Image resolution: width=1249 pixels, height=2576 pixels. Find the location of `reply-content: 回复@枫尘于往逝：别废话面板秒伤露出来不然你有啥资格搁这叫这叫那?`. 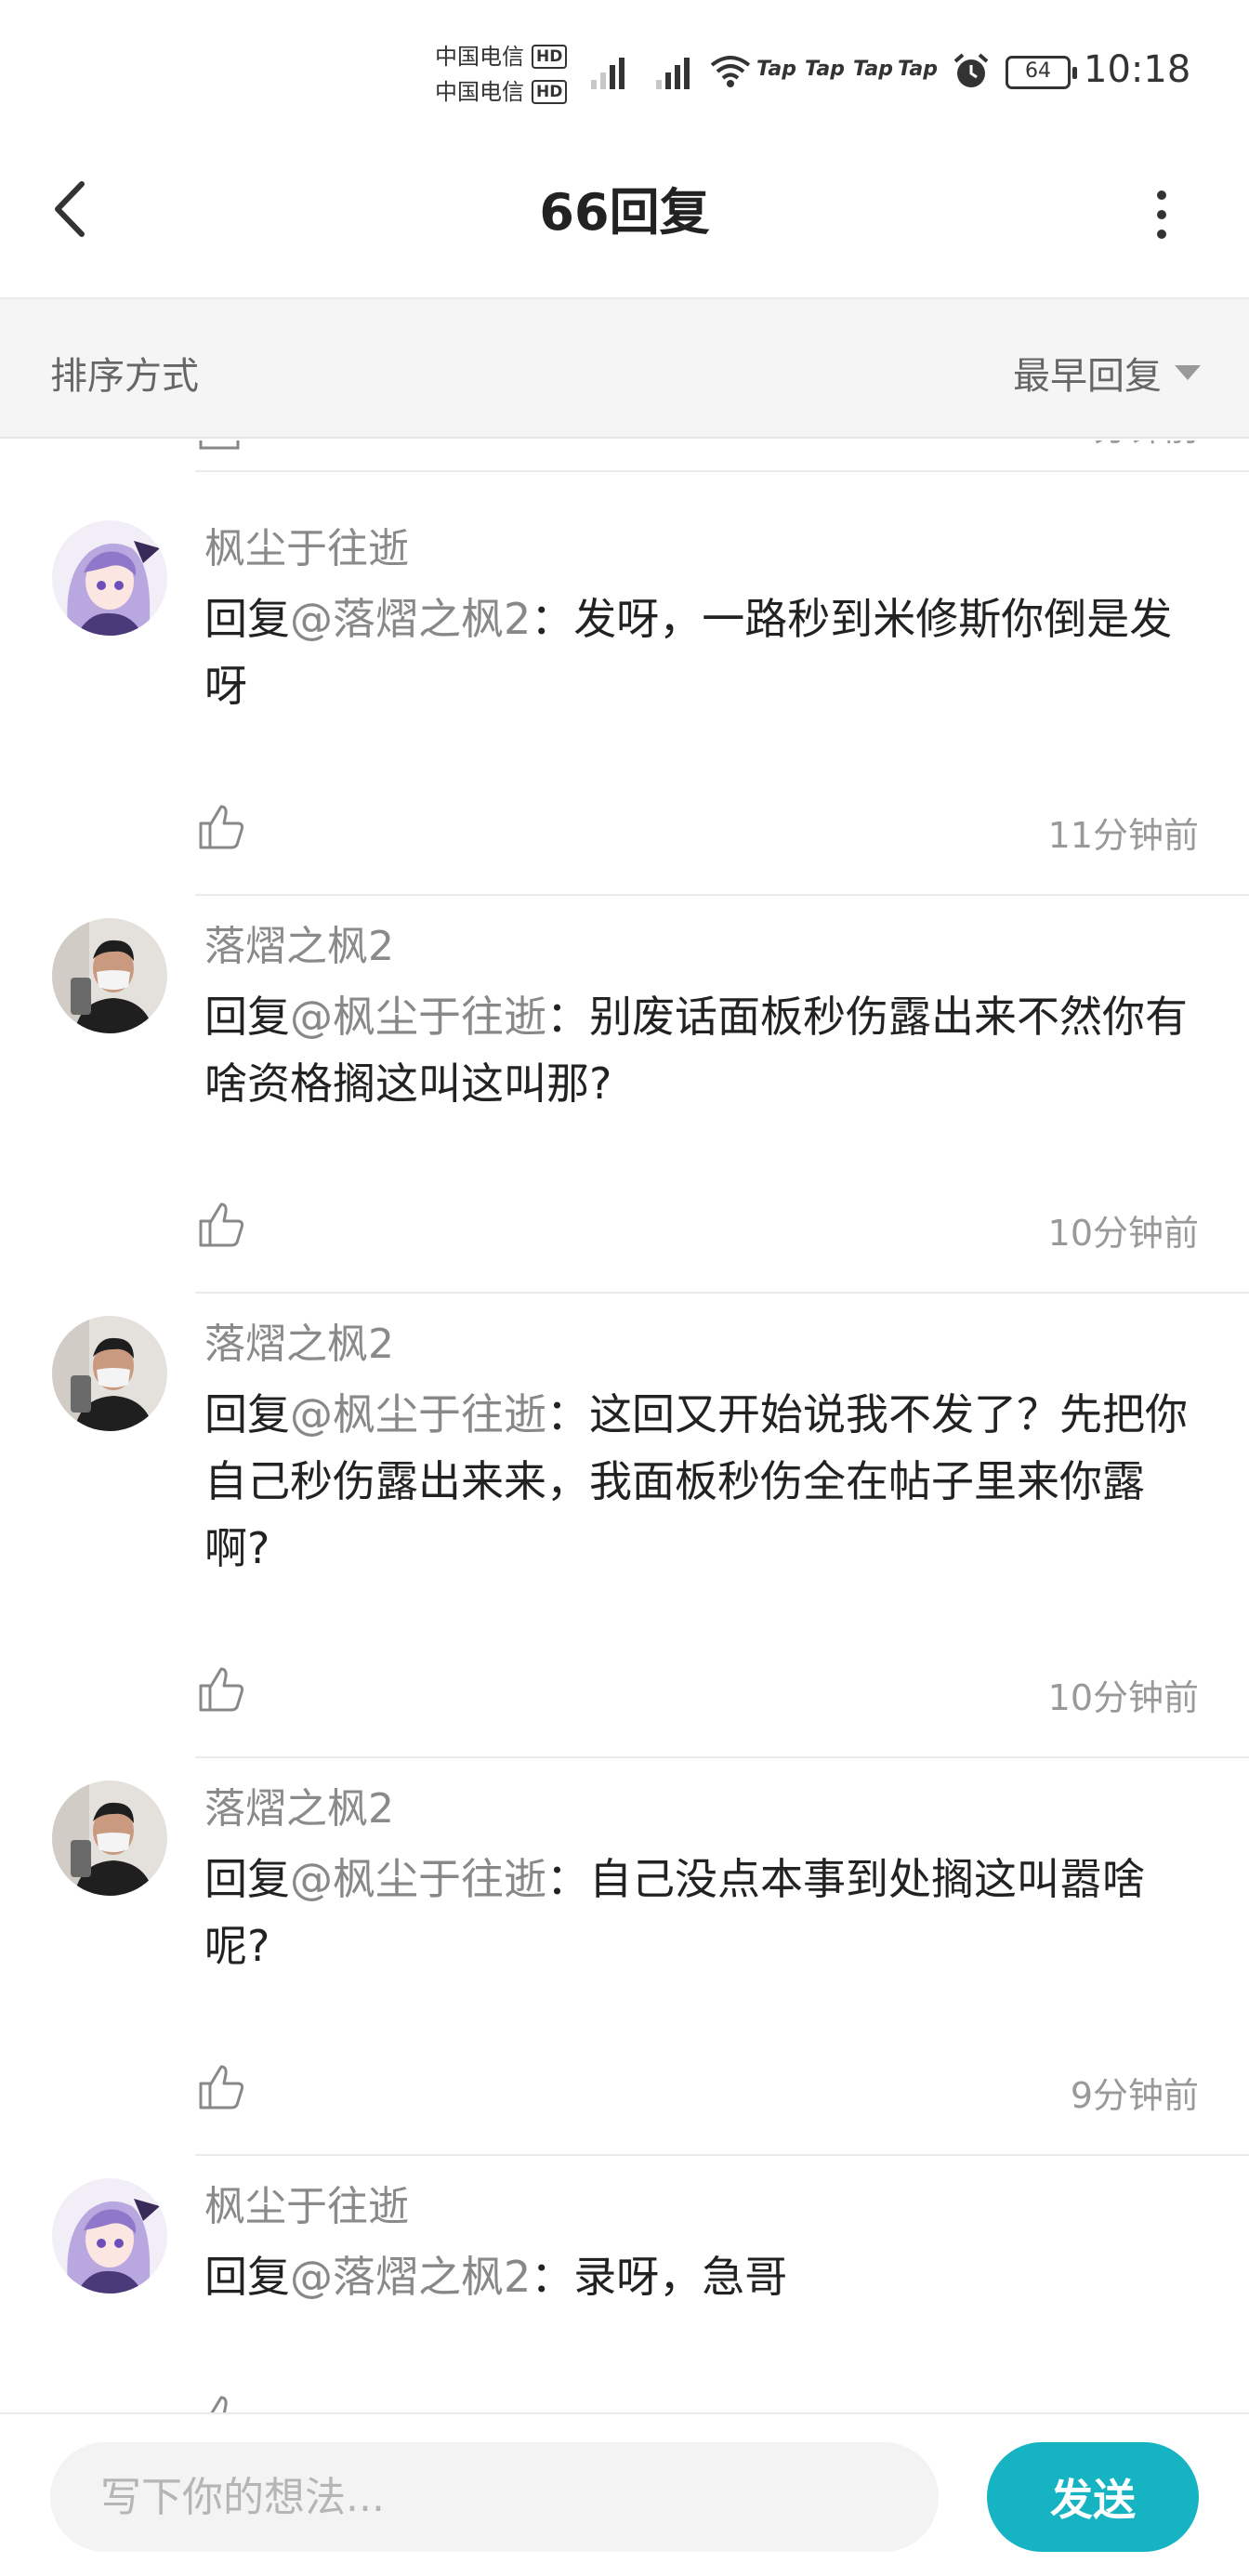

reply-content: 回复@枫尘于往逝：别废话面板秒伤露出来不然你有啥资格搁这叫这叫那? is located at coordinates (706, 1050).